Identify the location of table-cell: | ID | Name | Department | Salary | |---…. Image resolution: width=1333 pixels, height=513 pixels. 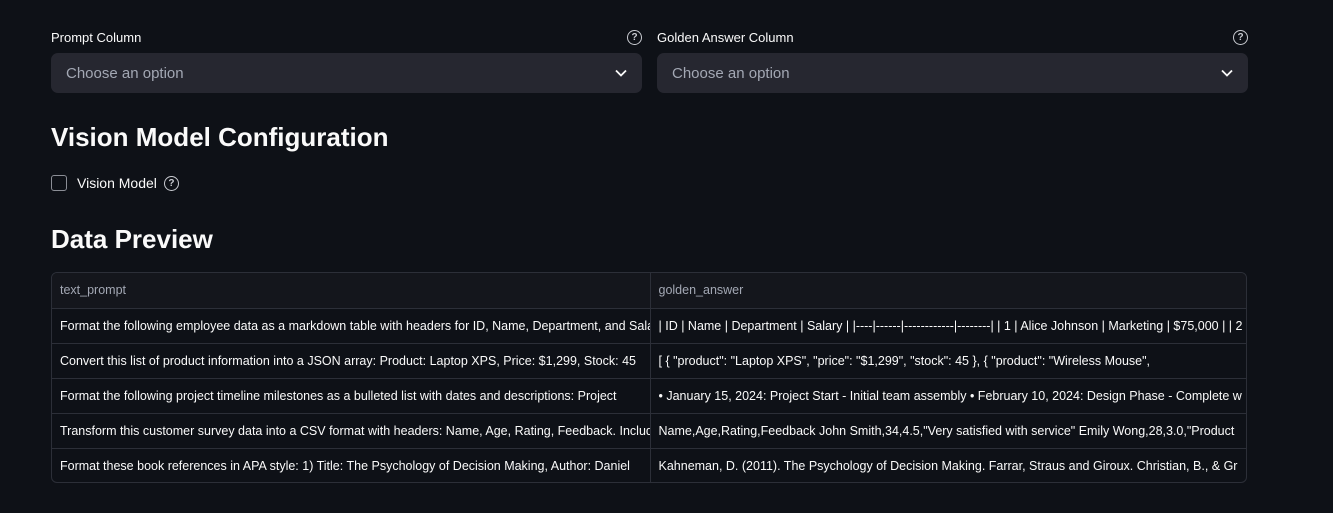
(948, 326).